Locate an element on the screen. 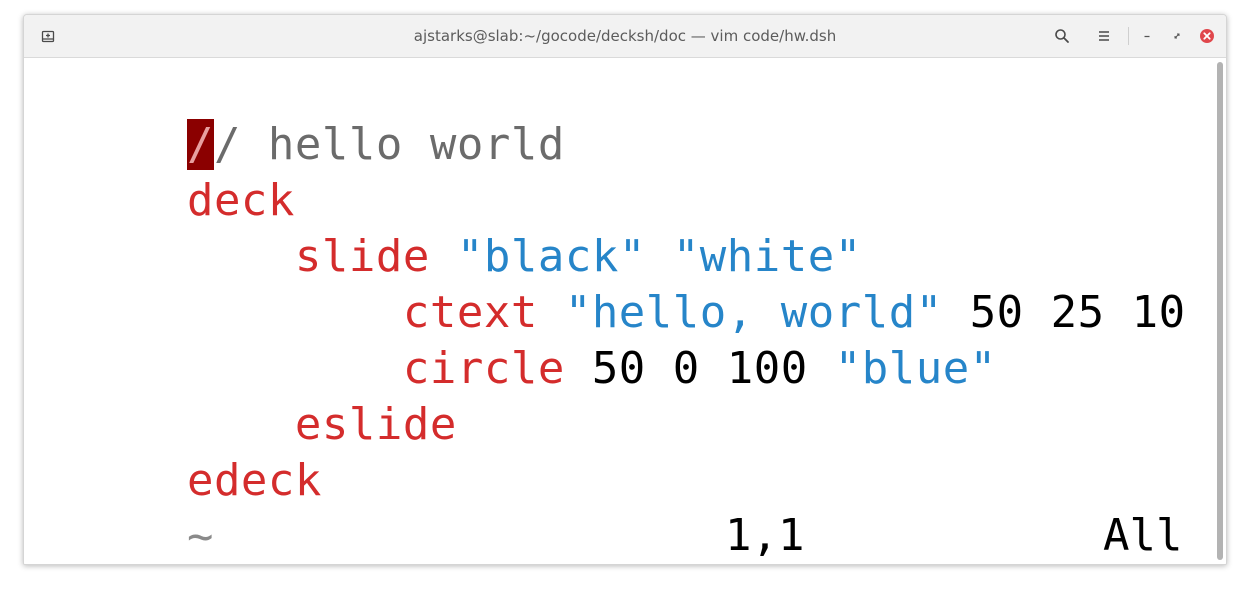  cursor-position: 1,1 is located at coordinates (765, 535).